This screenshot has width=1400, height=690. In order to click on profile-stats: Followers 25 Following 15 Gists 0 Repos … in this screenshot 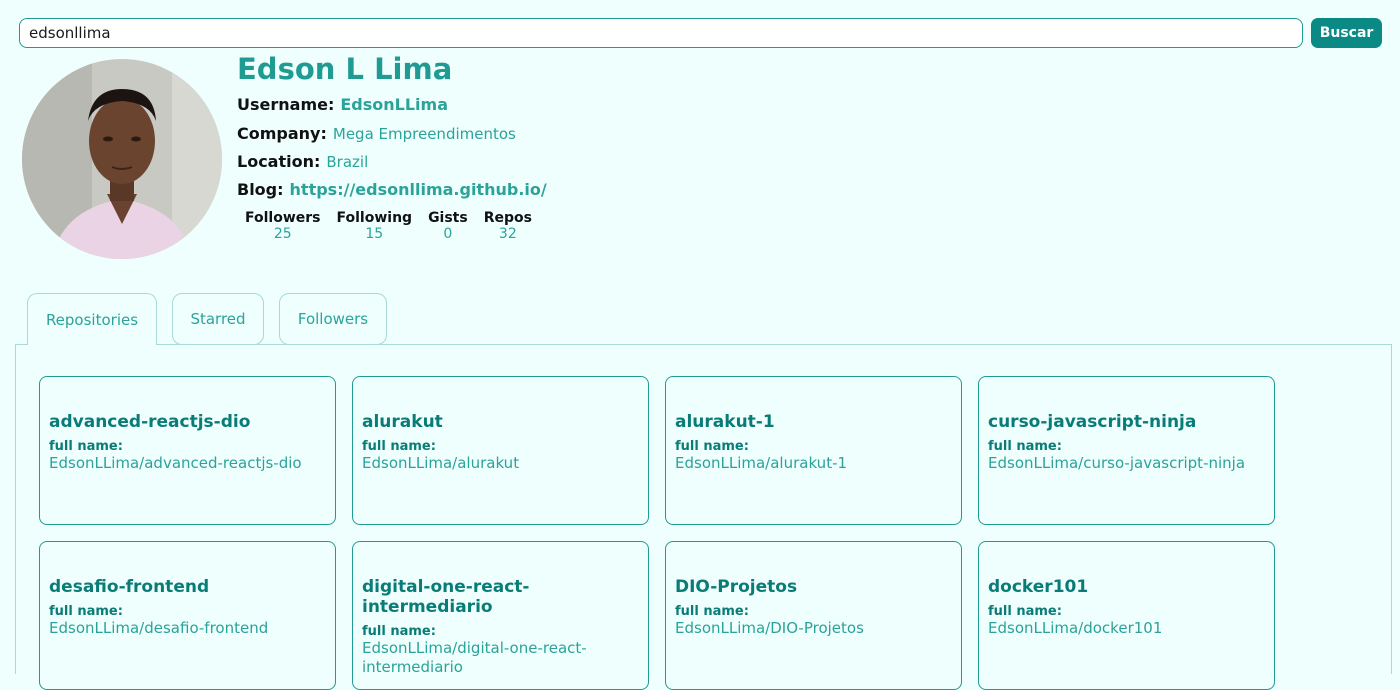, I will do `click(396, 226)`.